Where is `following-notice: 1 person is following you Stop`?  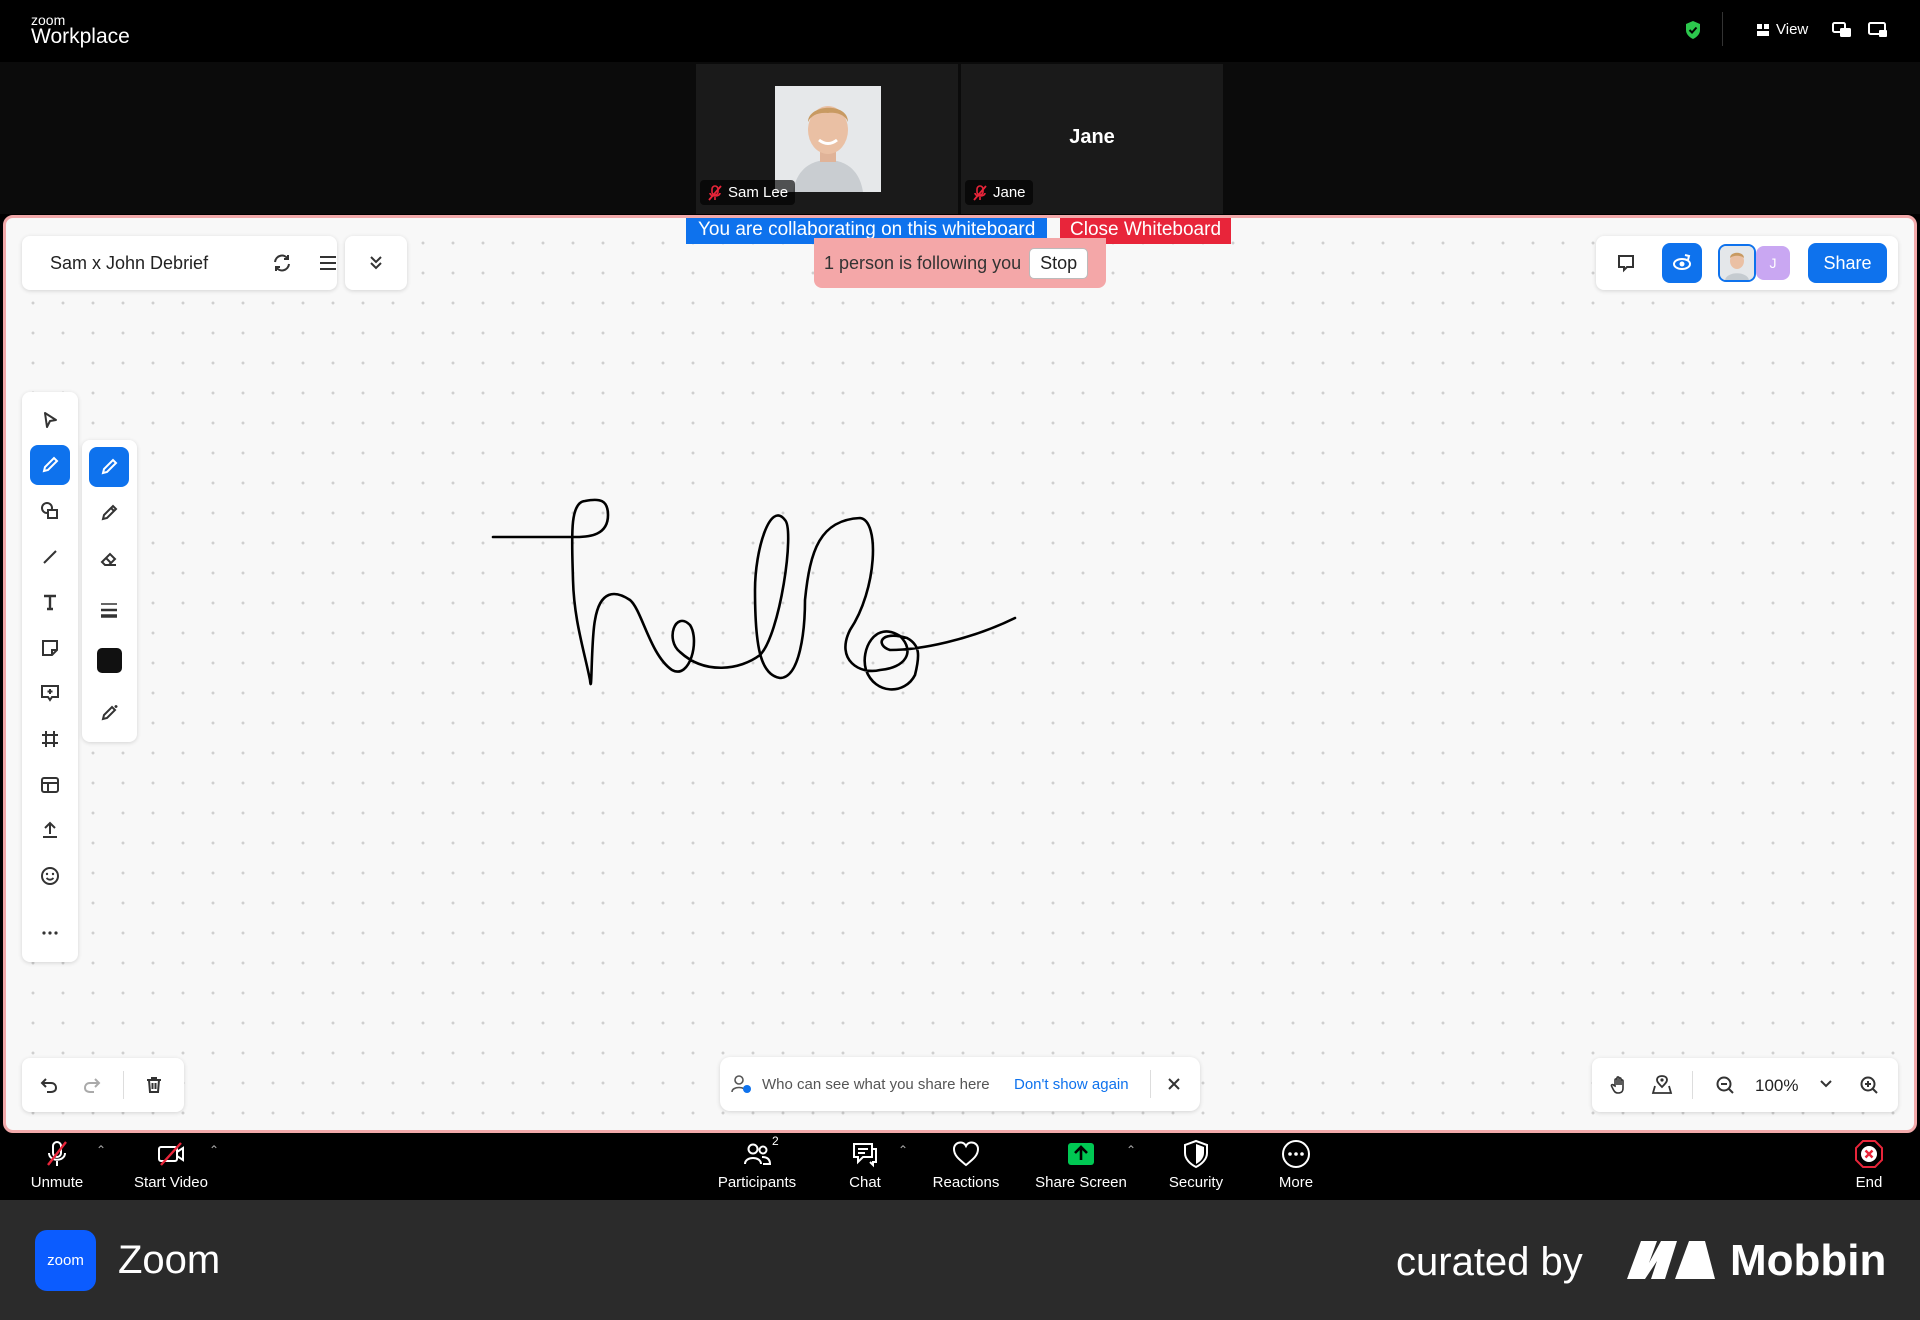
following-notice: 1 person is following you Stop is located at coordinates (960, 263).